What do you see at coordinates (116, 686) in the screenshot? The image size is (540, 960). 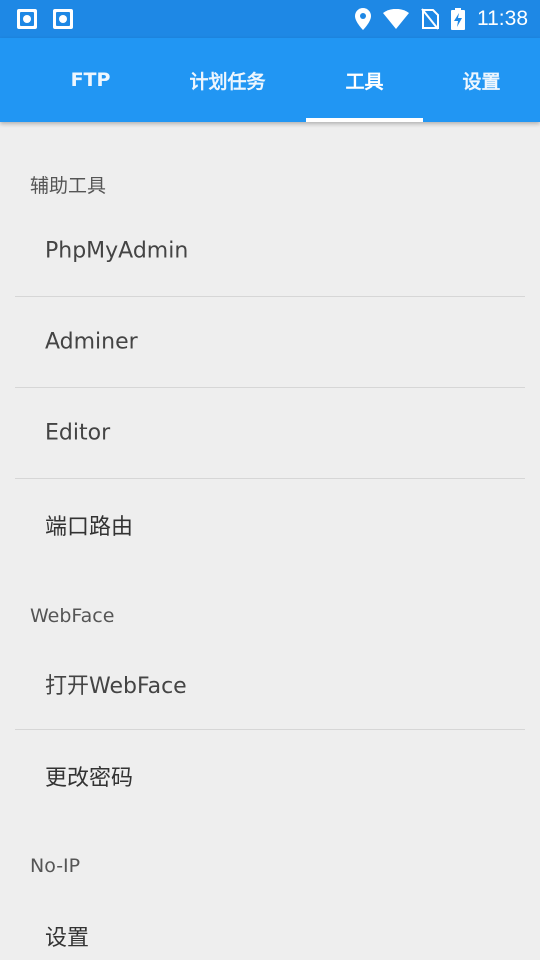 I see `item-label: 打开WebFace` at bounding box center [116, 686].